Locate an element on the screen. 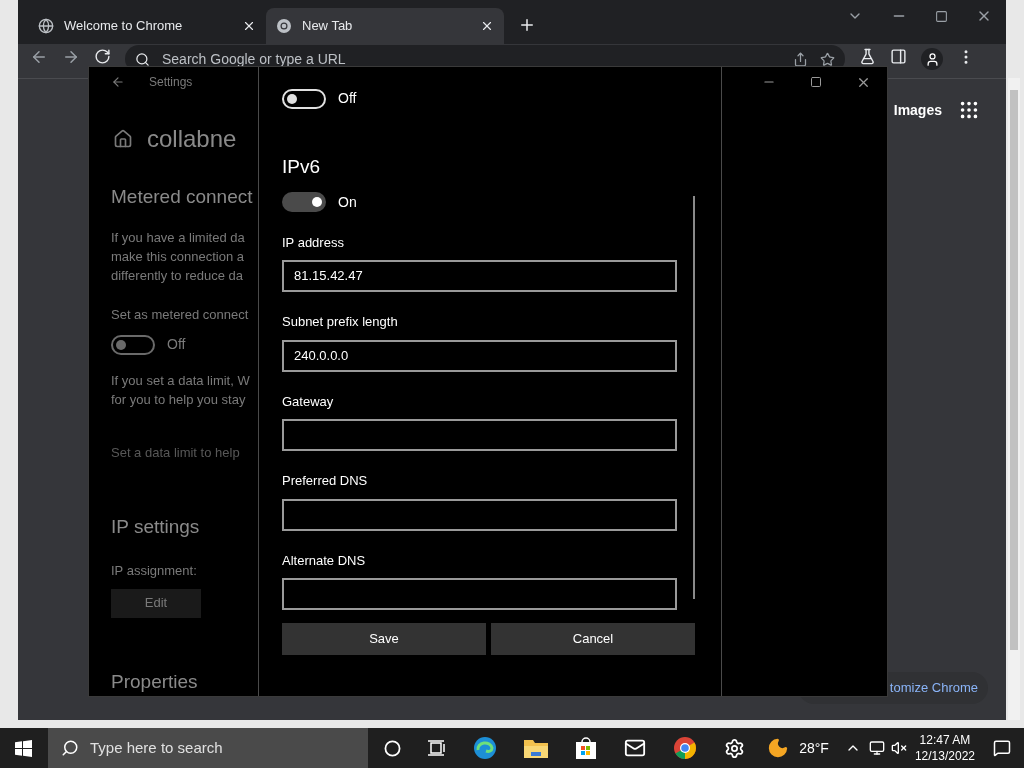  windows-logo-icon is located at coordinates (23, 748).